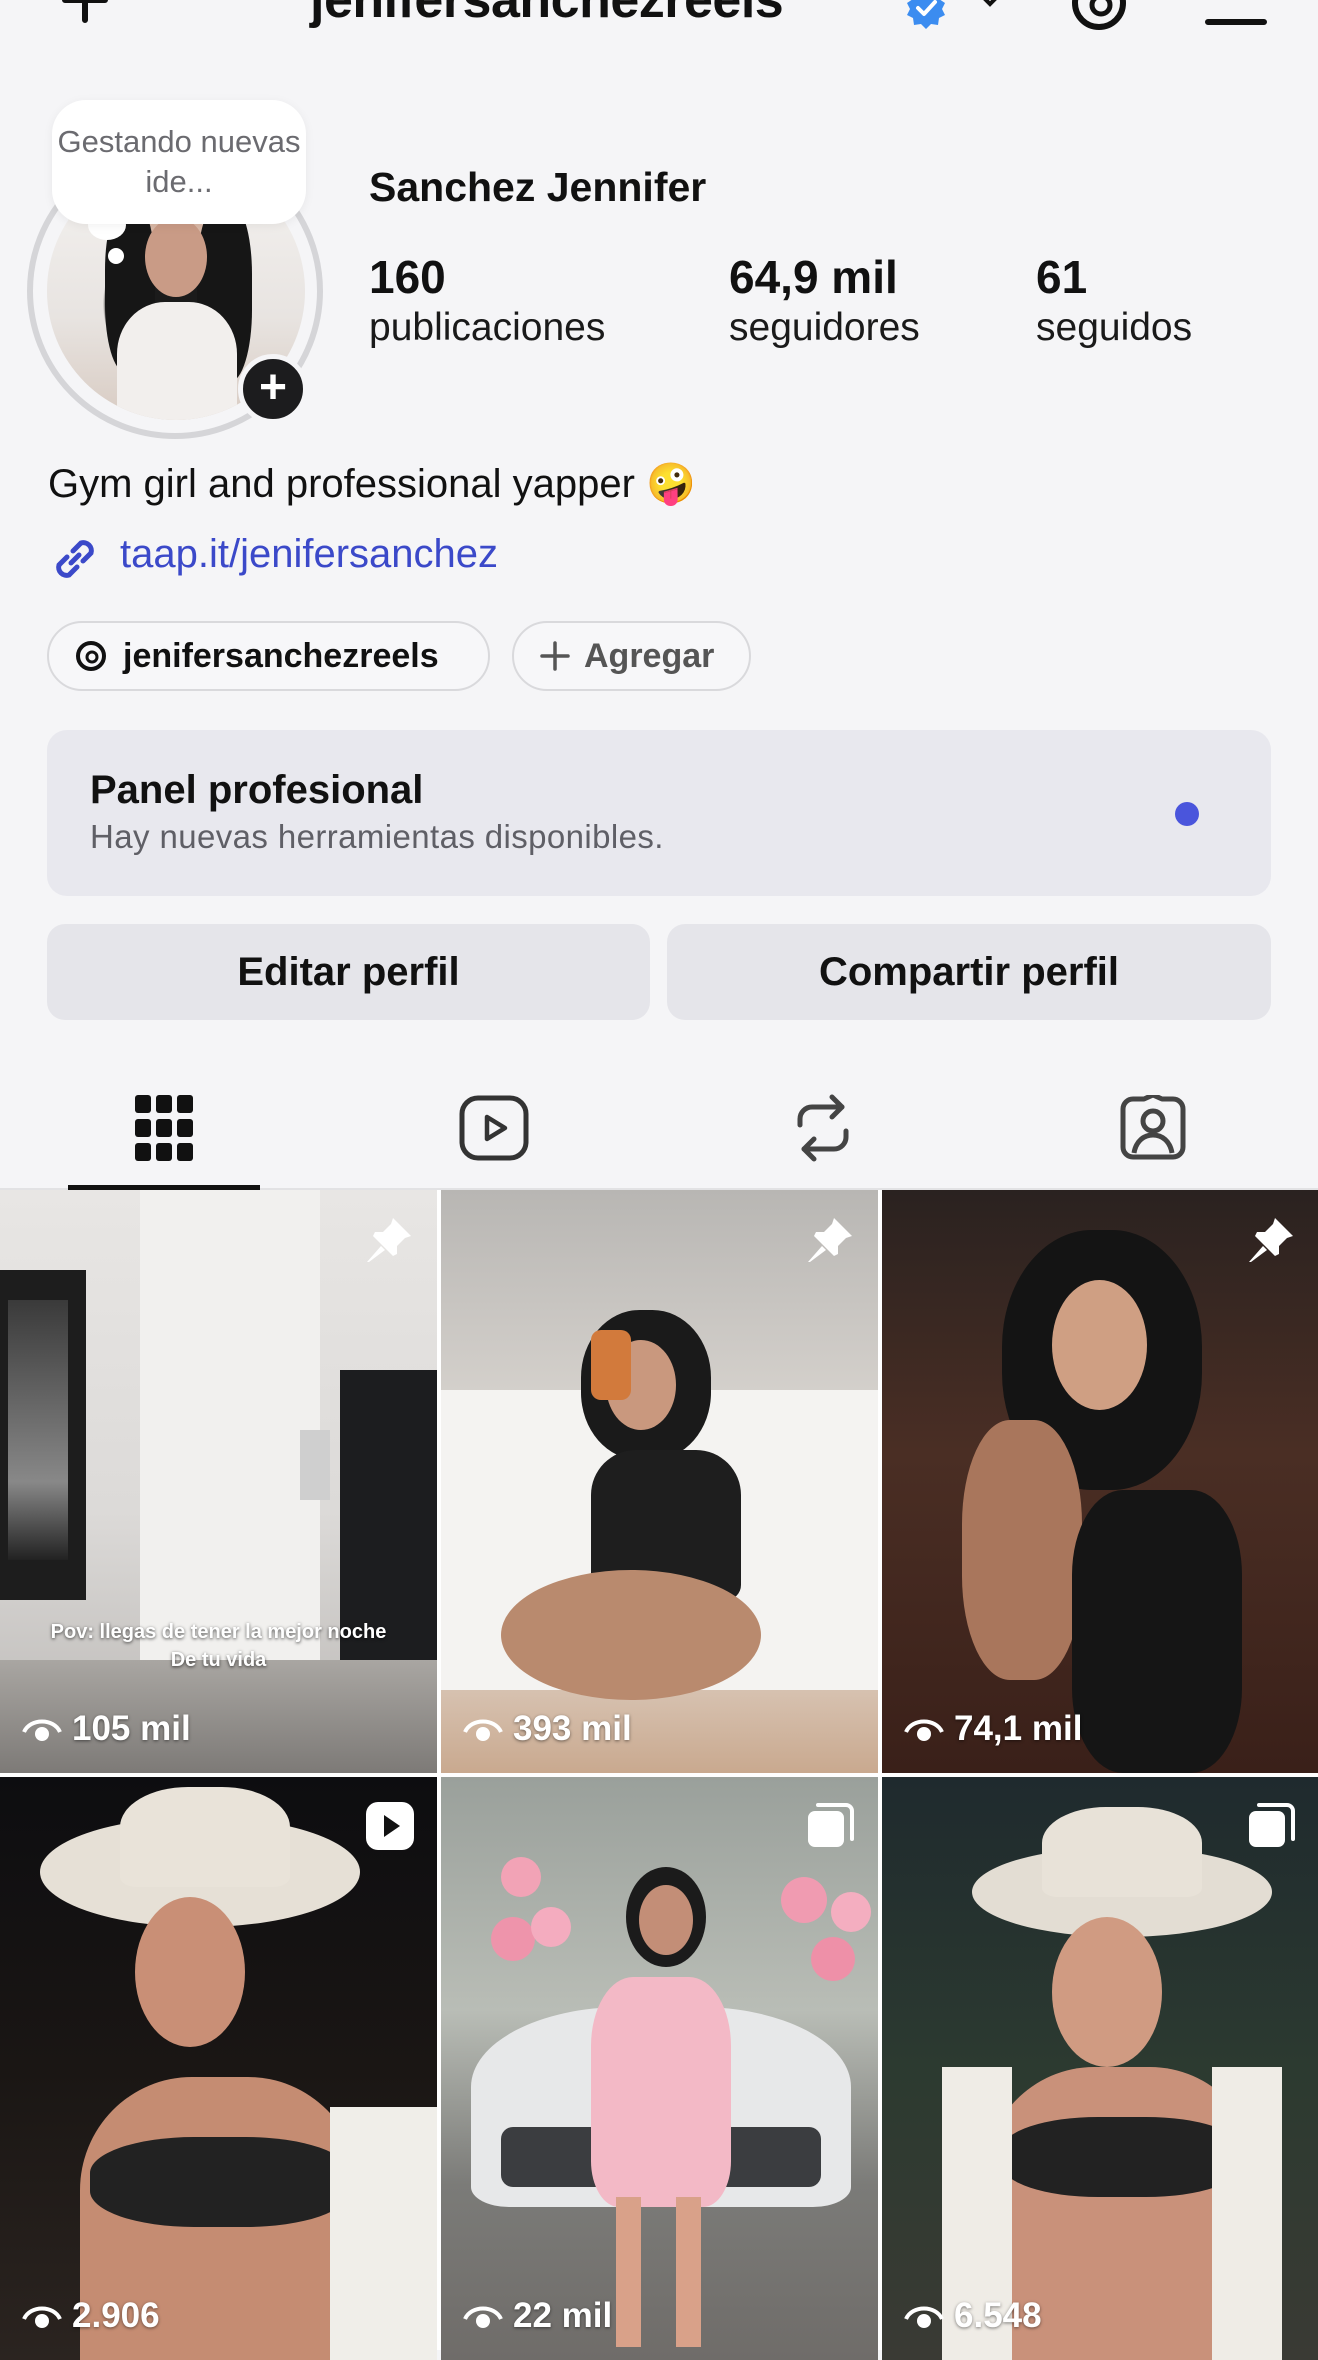 Image resolution: width=1318 pixels, height=2360 pixels. I want to click on post-tile: 22 mil, so click(659, 2068).